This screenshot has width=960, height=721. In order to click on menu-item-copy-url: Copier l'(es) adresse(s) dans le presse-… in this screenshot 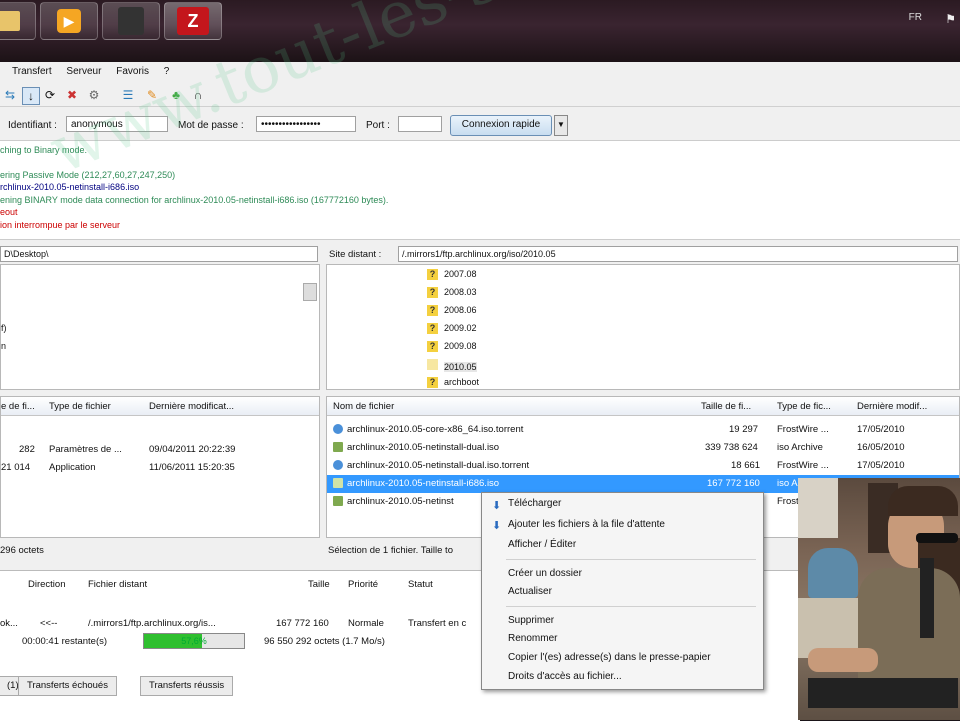, I will do `click(609, 657)`.